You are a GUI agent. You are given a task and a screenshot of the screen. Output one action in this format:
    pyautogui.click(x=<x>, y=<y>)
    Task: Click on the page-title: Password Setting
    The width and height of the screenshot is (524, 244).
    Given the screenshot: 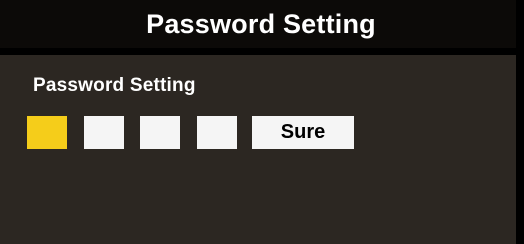 What is the action you would take?
    pyautogui.click(x=261, y=23)
    